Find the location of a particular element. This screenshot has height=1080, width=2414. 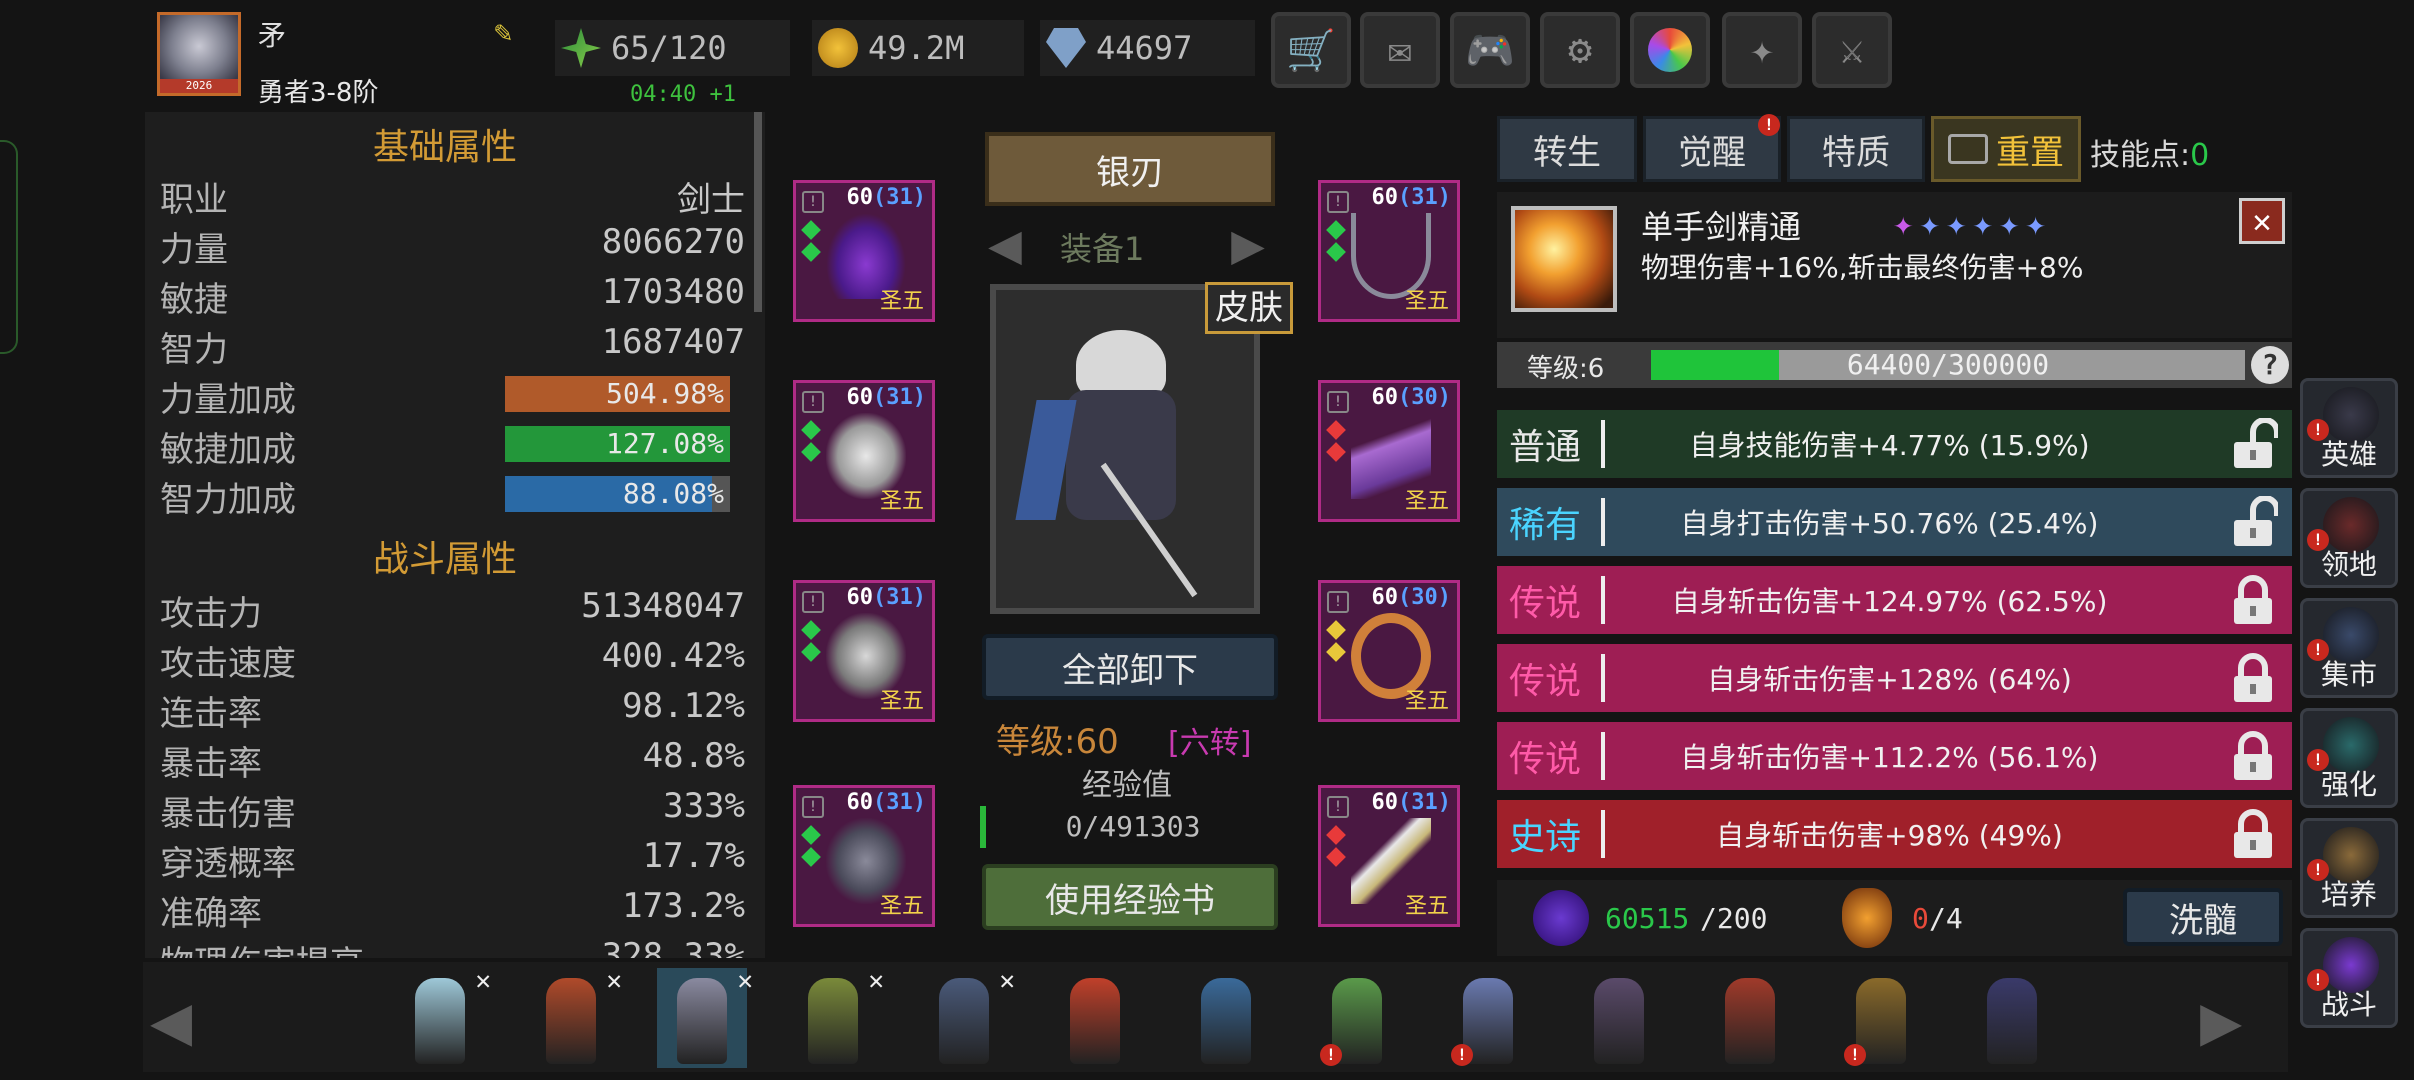

player-avatar: 2026 is located at coordinates (199, 54).